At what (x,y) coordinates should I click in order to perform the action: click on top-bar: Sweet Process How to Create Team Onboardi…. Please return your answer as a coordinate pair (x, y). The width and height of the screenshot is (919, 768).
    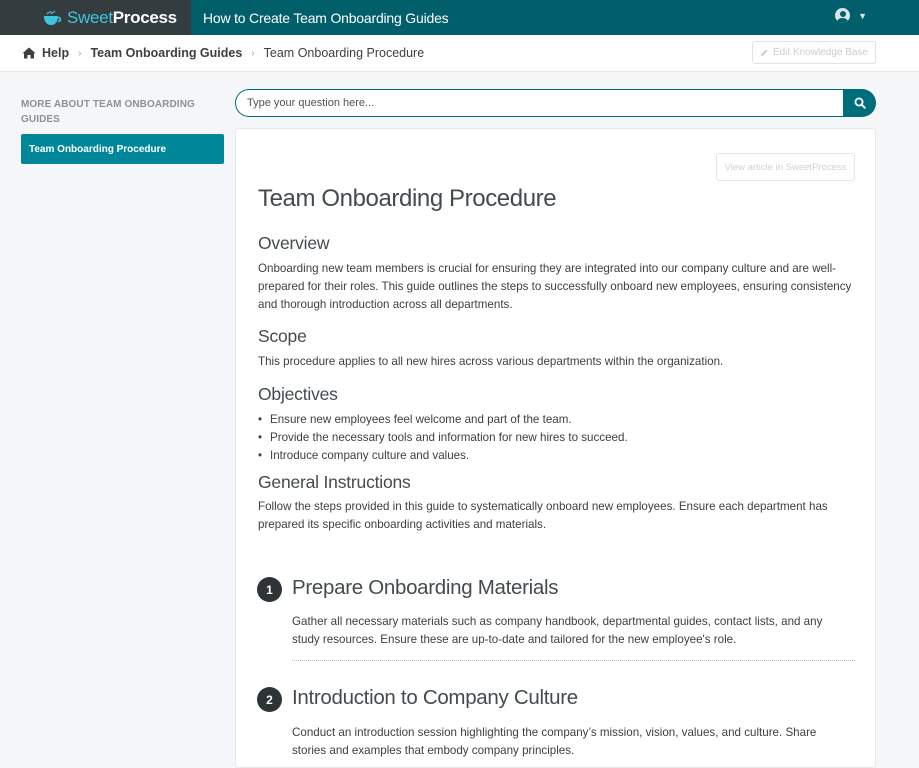
    Looking at the image, I should click on (459, 17).